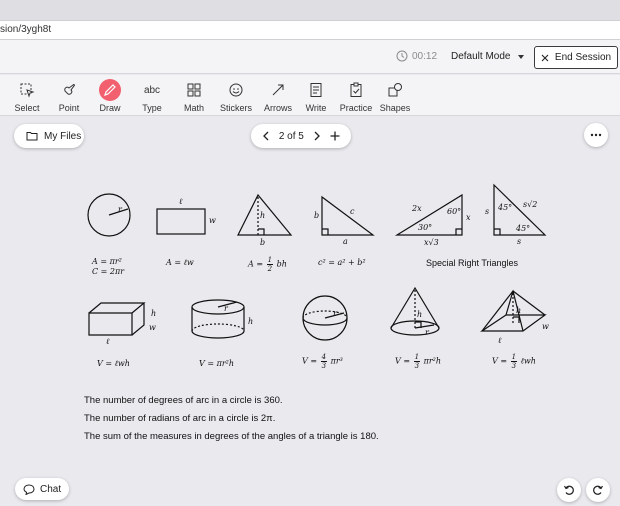 The width and height of the screenshot is (620, 506). I want to click on formula-suffix: bh, so click(281, 264).